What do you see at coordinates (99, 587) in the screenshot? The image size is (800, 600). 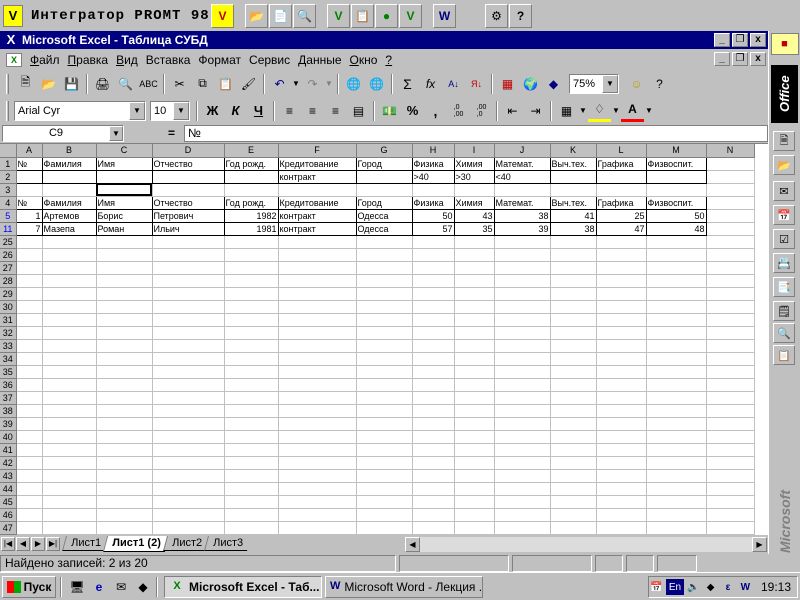 I see `internet-explorer-icon: e` at bounding box center [99, 587].